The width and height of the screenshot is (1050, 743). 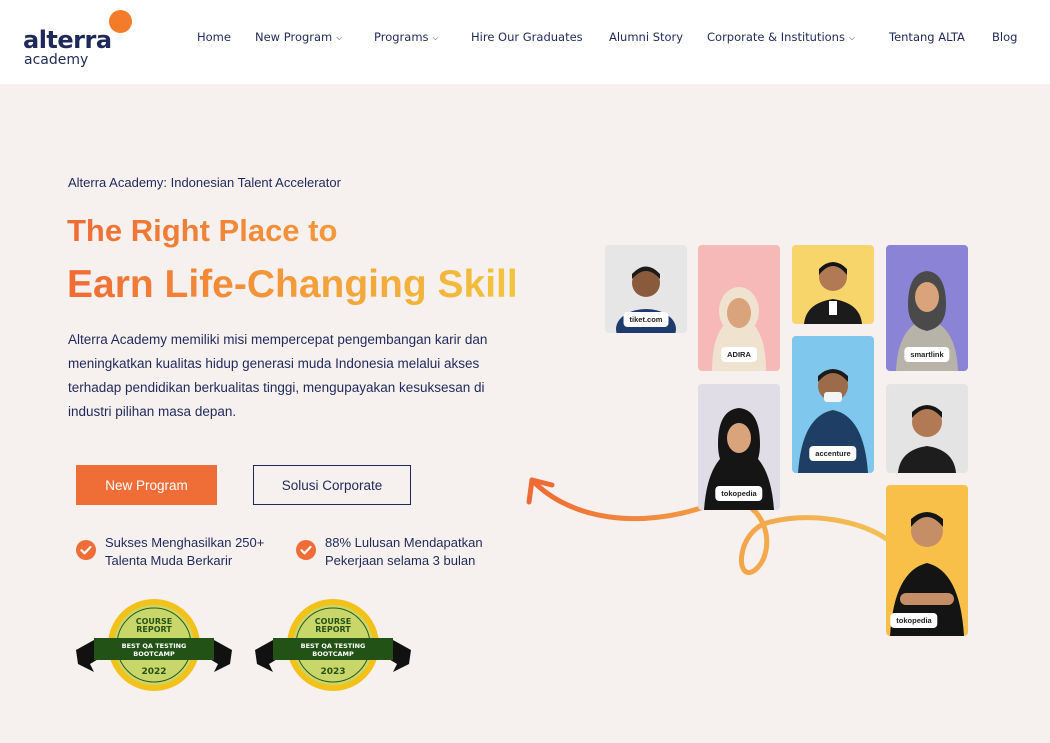 What do you see at coordinates (1004, 37) in the screenshot?
I see `nav-blog: Blog` at bounding box center [1004, 37].